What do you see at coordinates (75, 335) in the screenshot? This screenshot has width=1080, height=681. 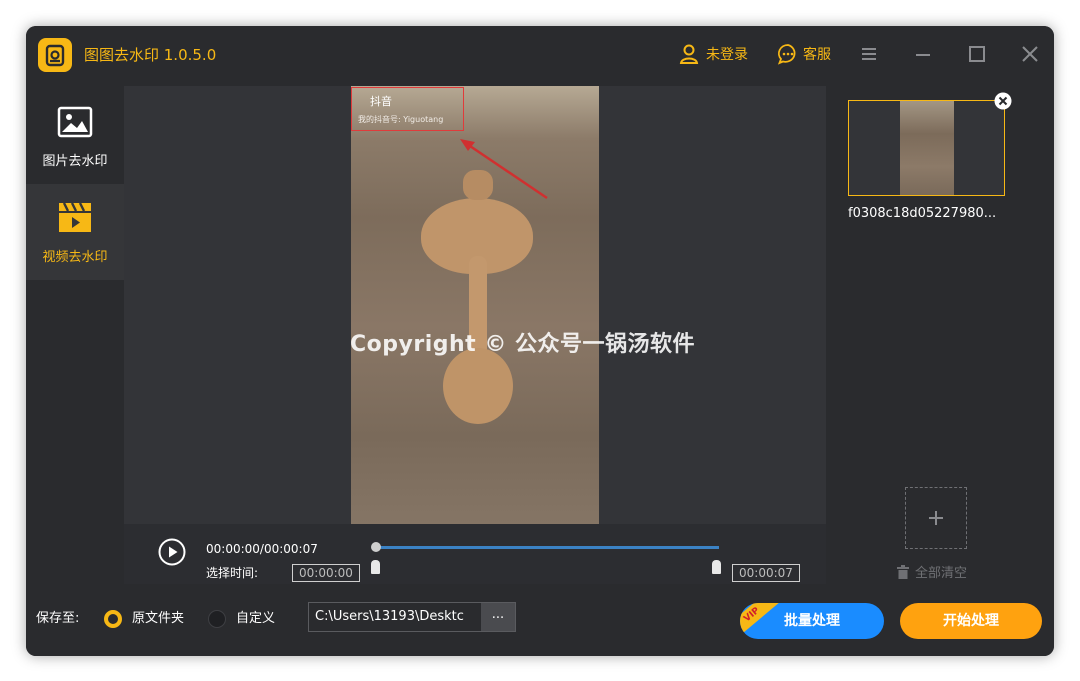 I see `sidebar: 图片去水印 视频去水印` at bounding box center [75, 335].